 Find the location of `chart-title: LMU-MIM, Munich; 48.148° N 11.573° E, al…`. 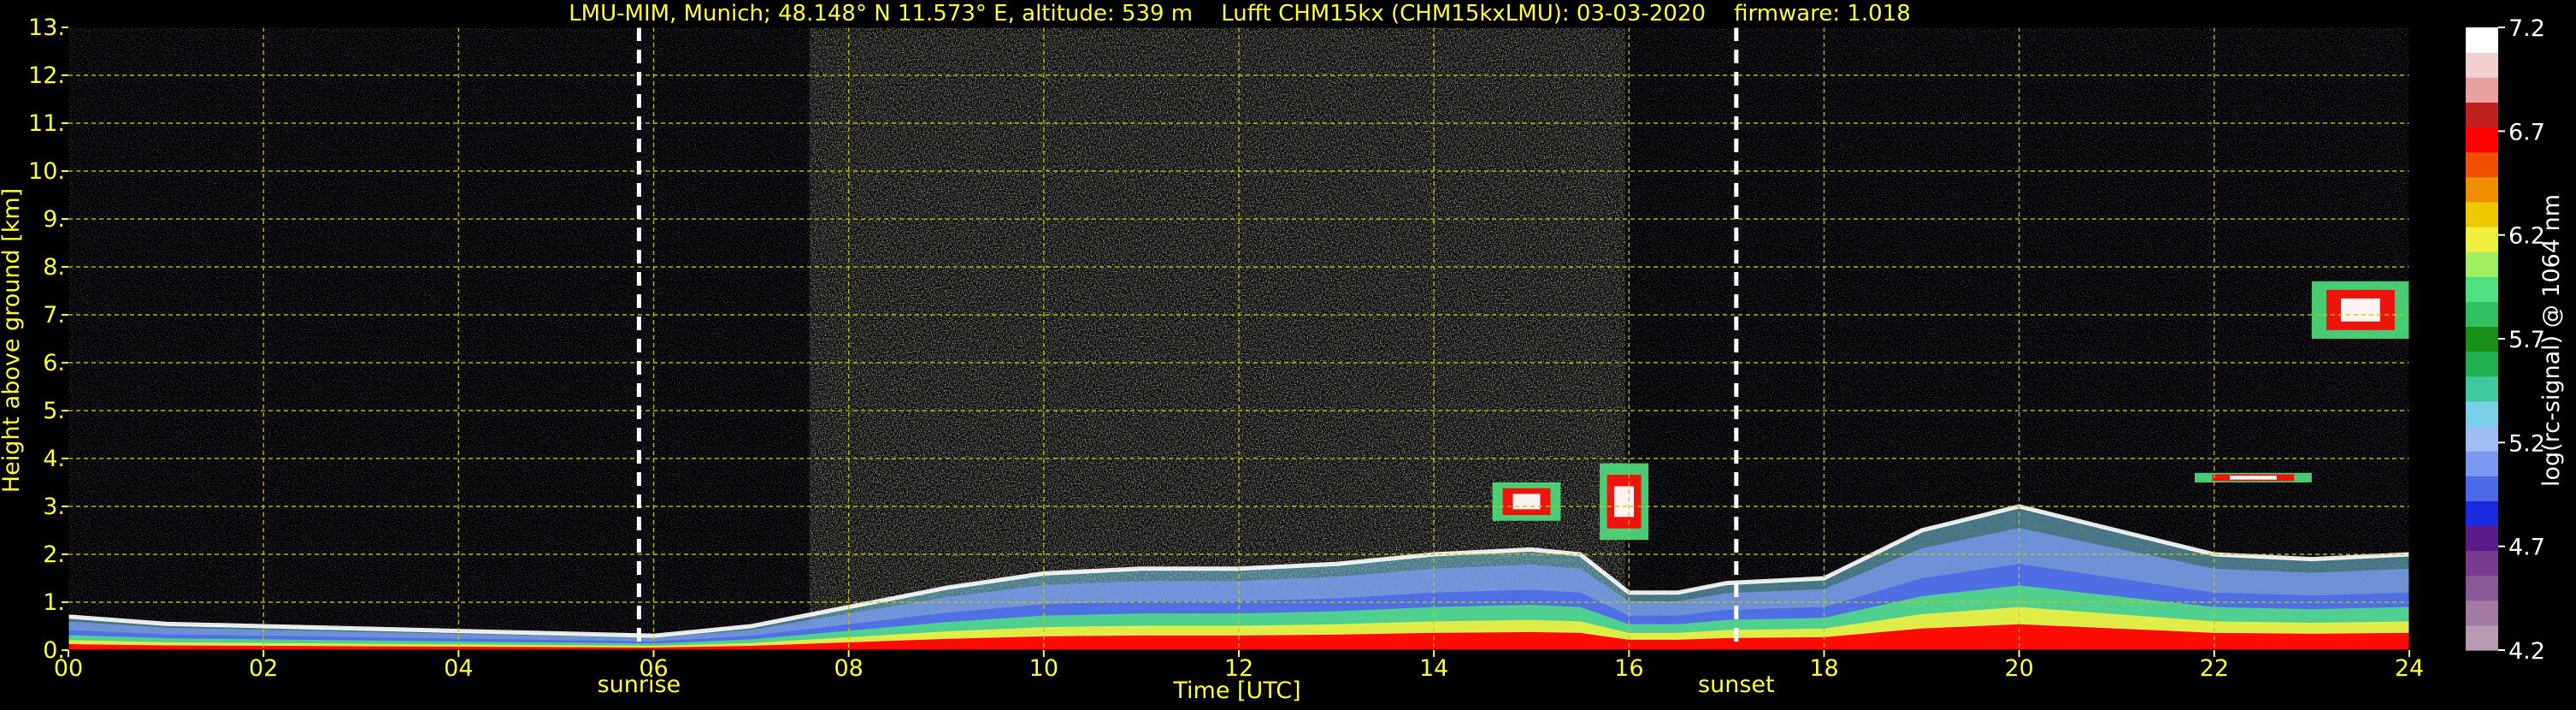

chart-title: LMU-MIM, Munich; 48.148° N 11.573° E, al… is located at coordinates (1240, 14).